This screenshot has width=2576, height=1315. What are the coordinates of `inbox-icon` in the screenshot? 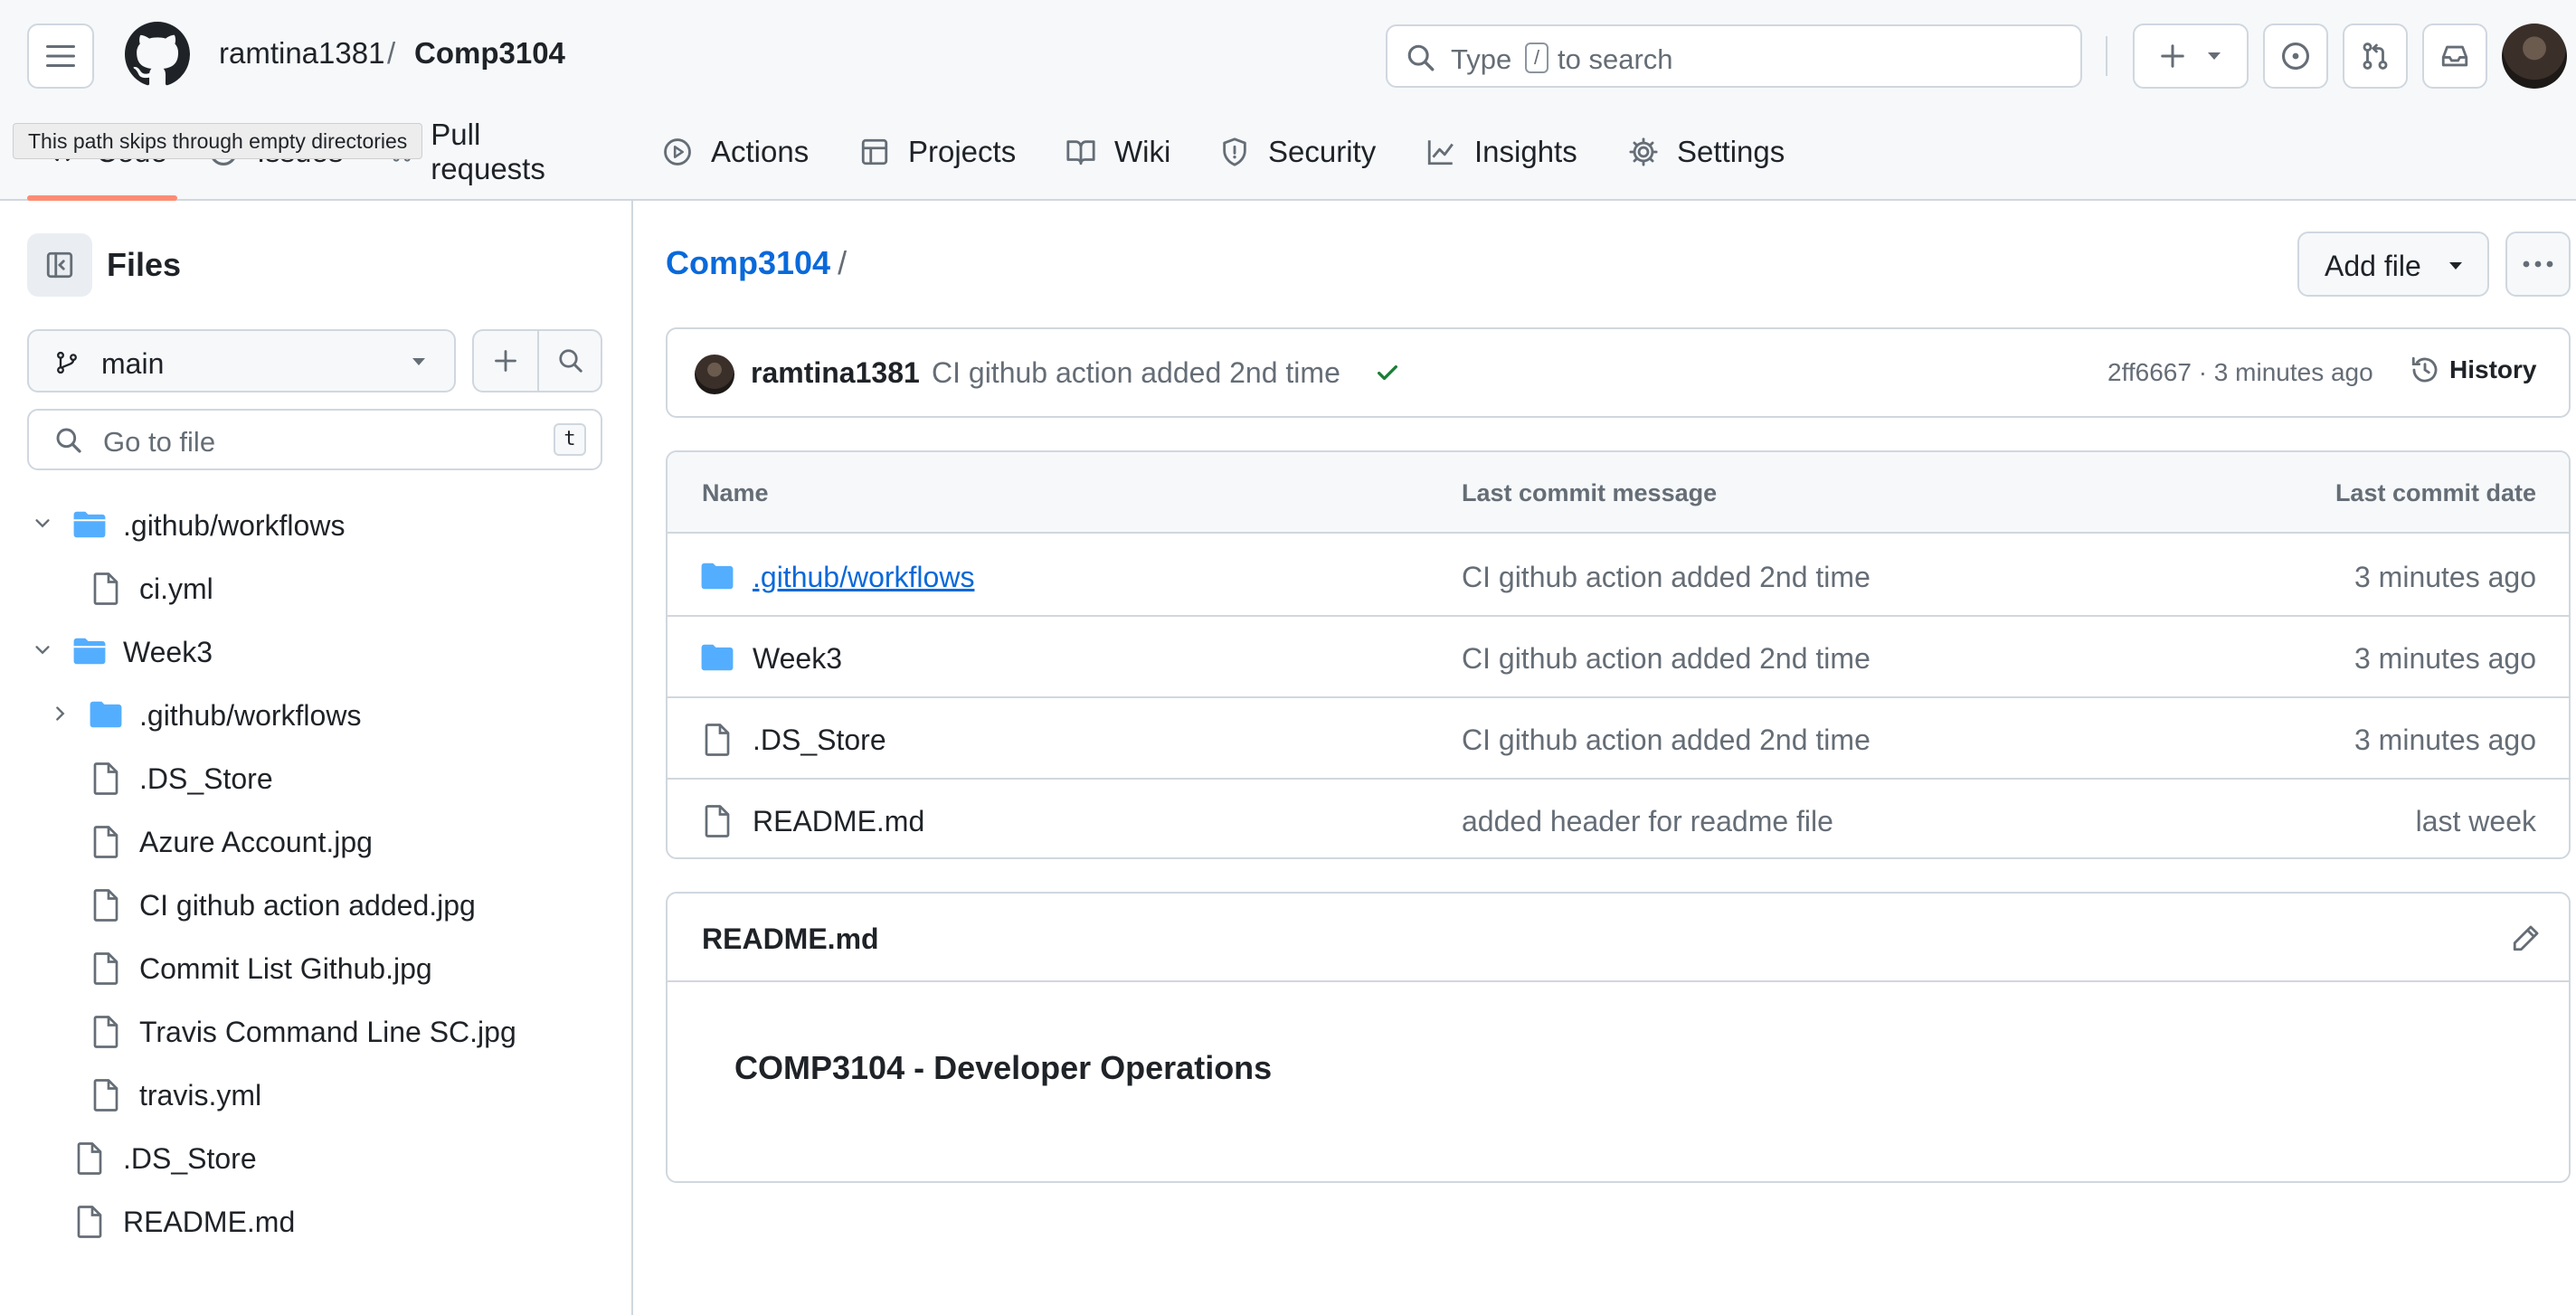 It's located at (2454, 56).